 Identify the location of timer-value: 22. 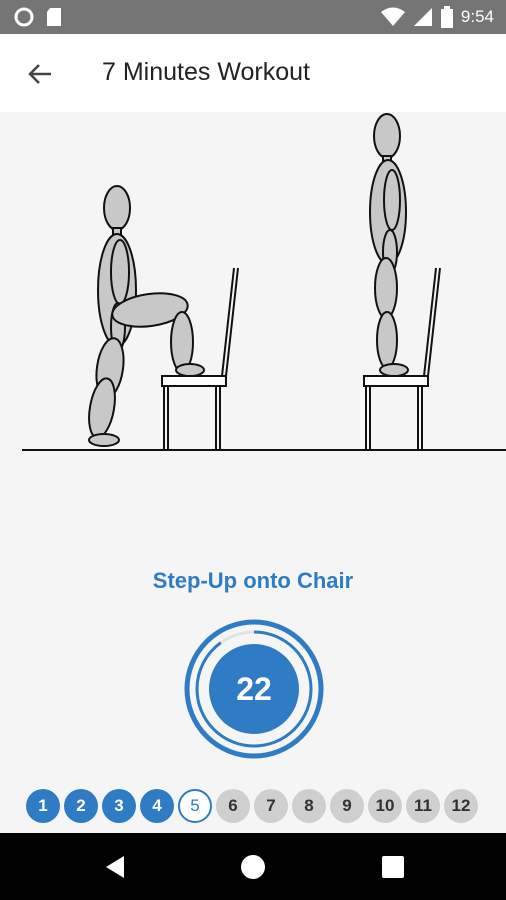
(254, 688).